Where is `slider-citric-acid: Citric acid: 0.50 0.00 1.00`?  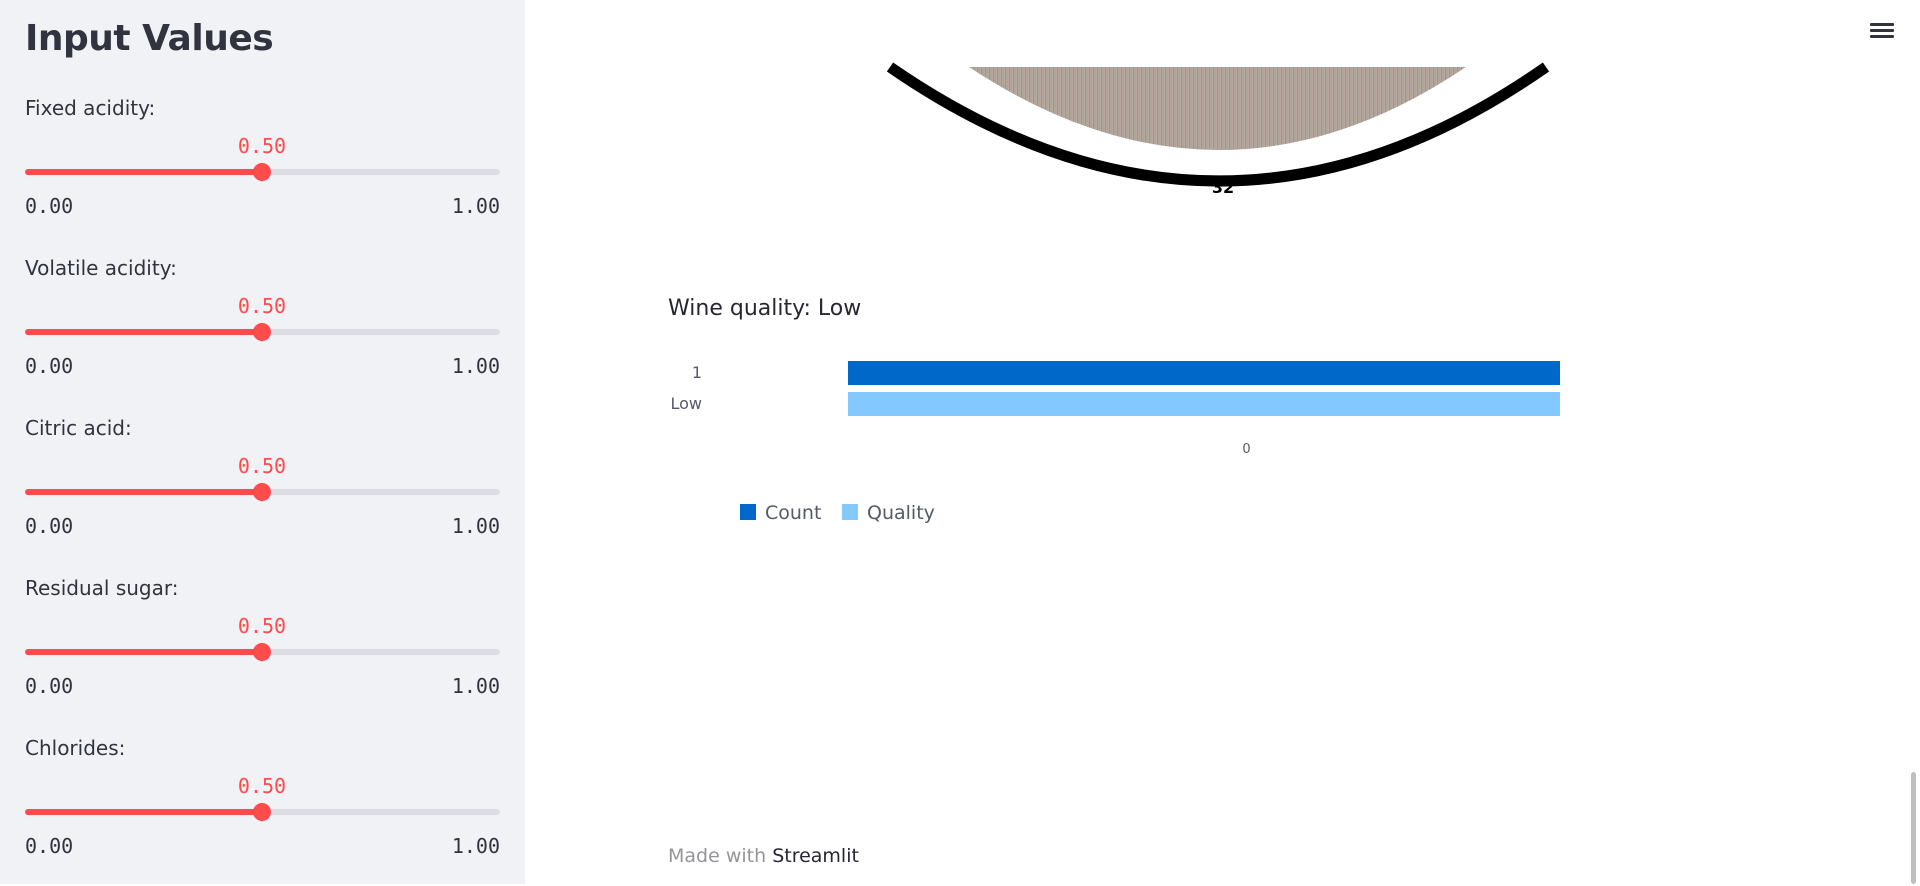 slider-citric-acid: Citric acid: 0.50 0.00 1.00 is located at coordinates (262, 491).